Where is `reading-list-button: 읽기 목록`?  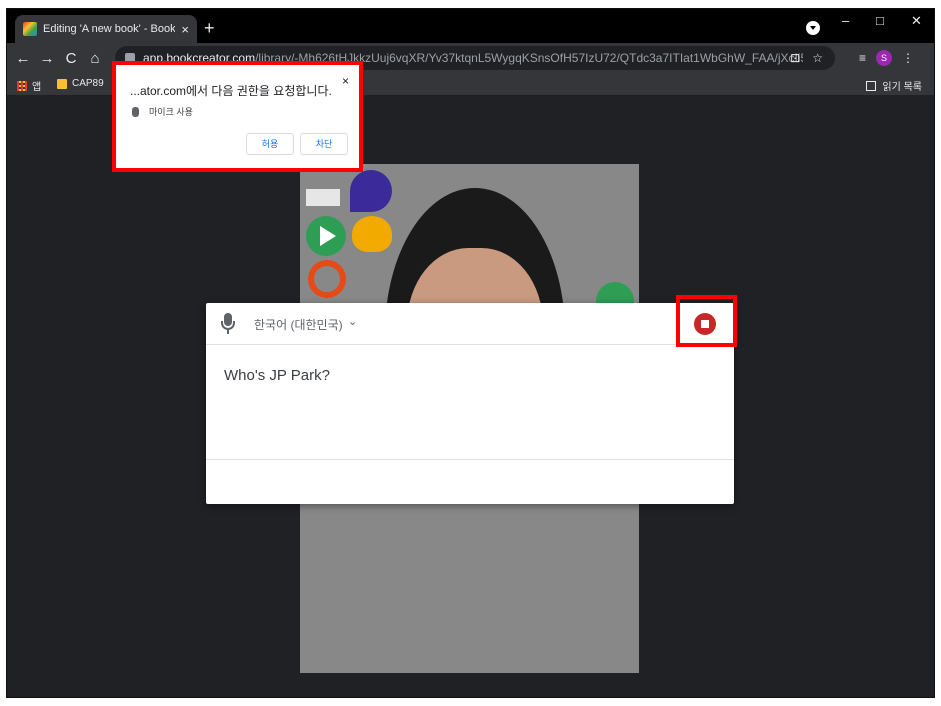
reading-list-button: 읽기 목록 is located at coordinates (894, 85).